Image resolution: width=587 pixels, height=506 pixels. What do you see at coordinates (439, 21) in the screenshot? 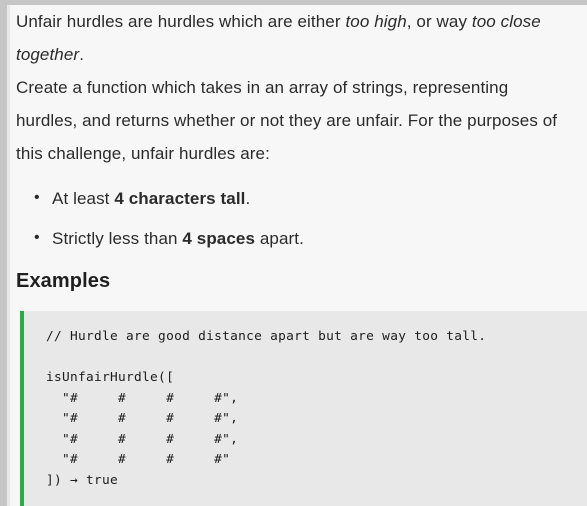
I see `intro-text-mid: , or way` at bounding box center [439, 21].